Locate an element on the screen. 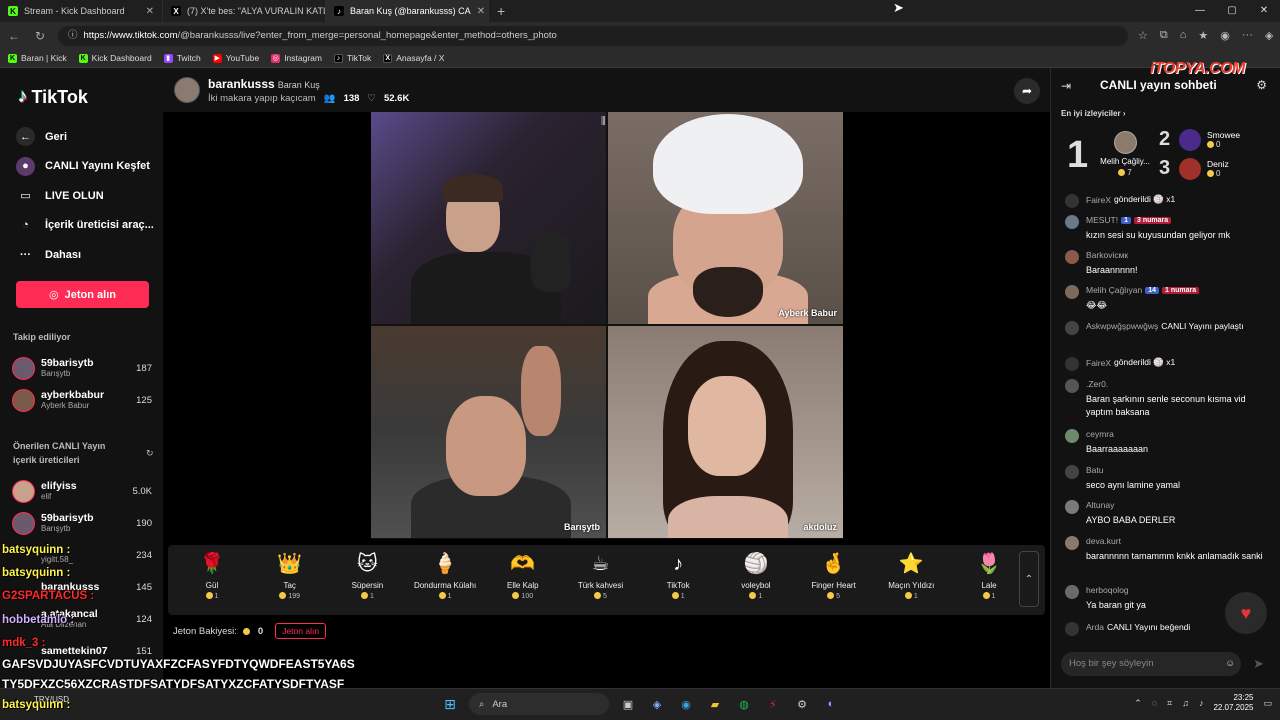  bookmark-youtube: ▶ YouTube is located at coordinates (235, 58).